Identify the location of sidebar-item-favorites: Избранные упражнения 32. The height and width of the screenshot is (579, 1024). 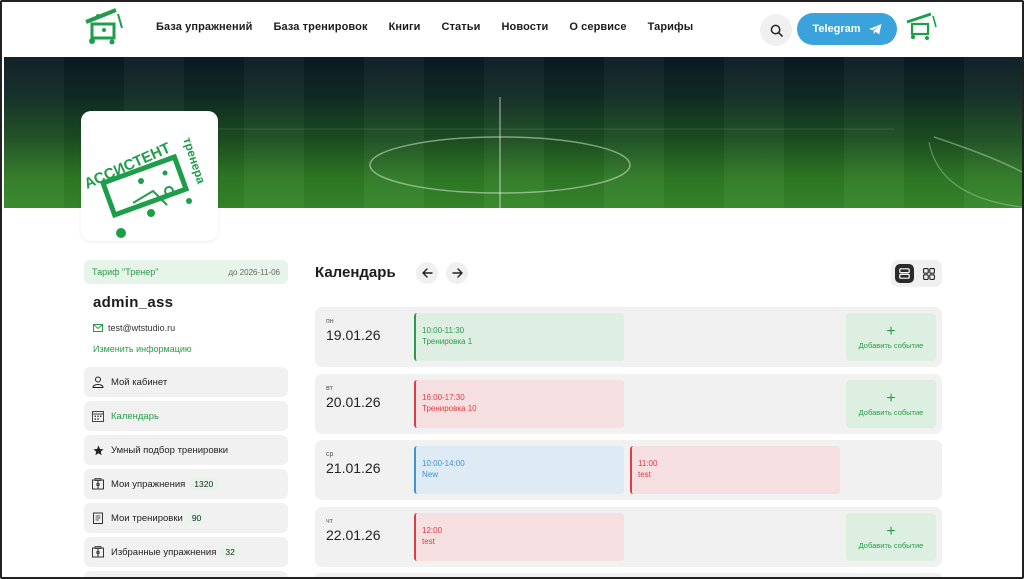
(186, 552).